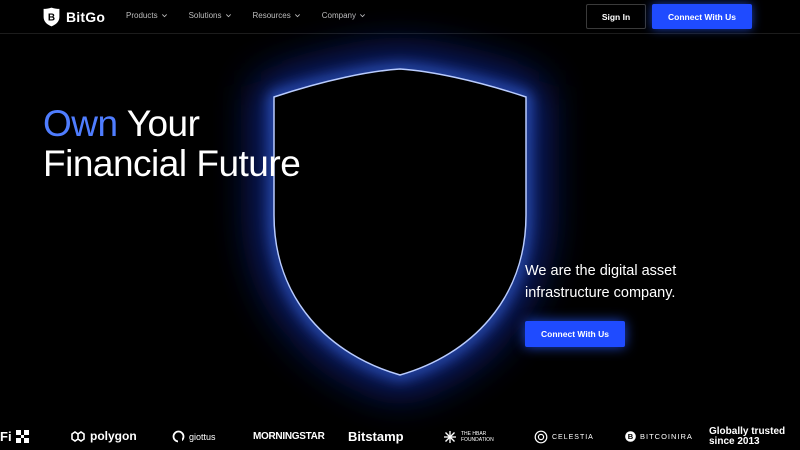  I want to click on partner-celestia: CELESTIA, so click(564, 437).